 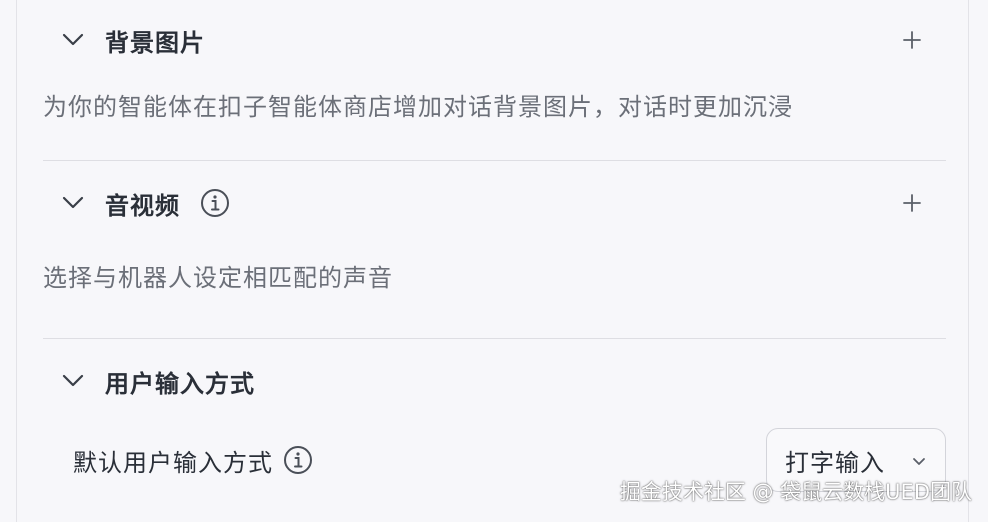 I want to click on select-value: 打字输入, so click(x=835, y=462).